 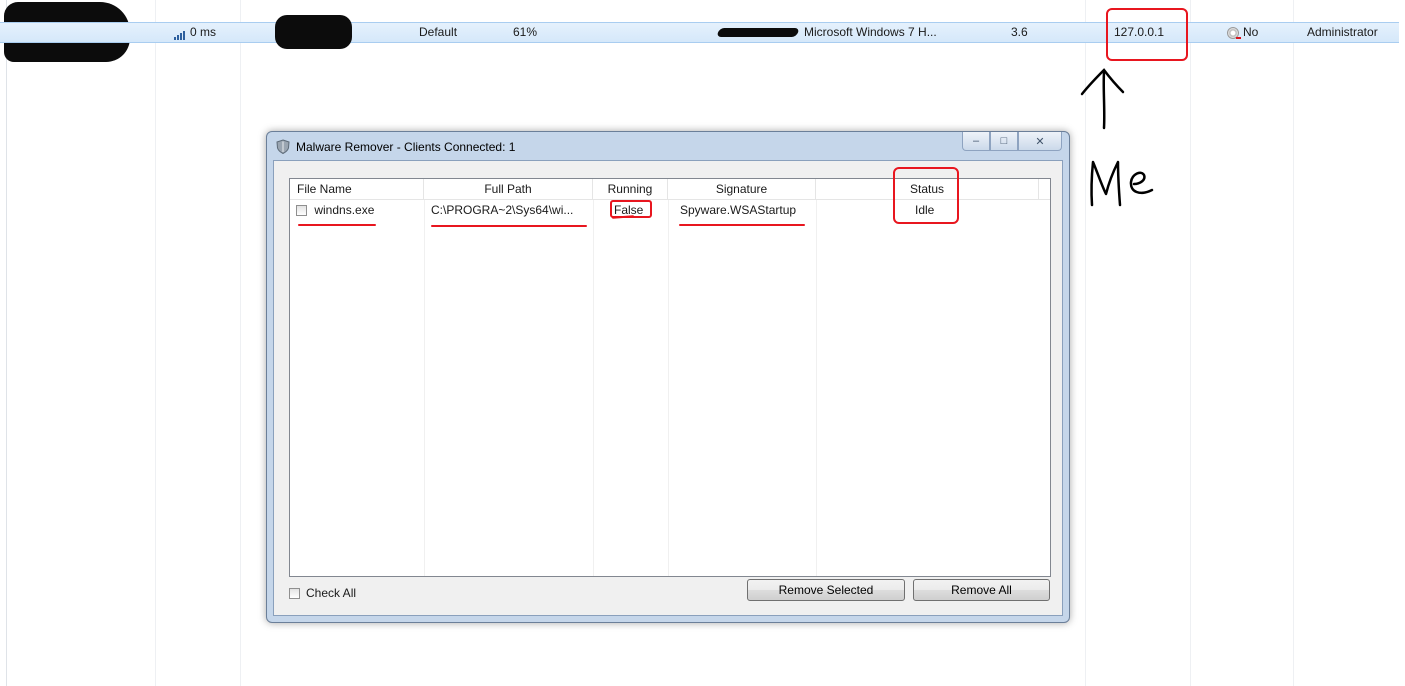 What do you see at coordinates (294, 593) in the screenshot?
I see `check-all-checkbox` at bounding box center [294, 593].